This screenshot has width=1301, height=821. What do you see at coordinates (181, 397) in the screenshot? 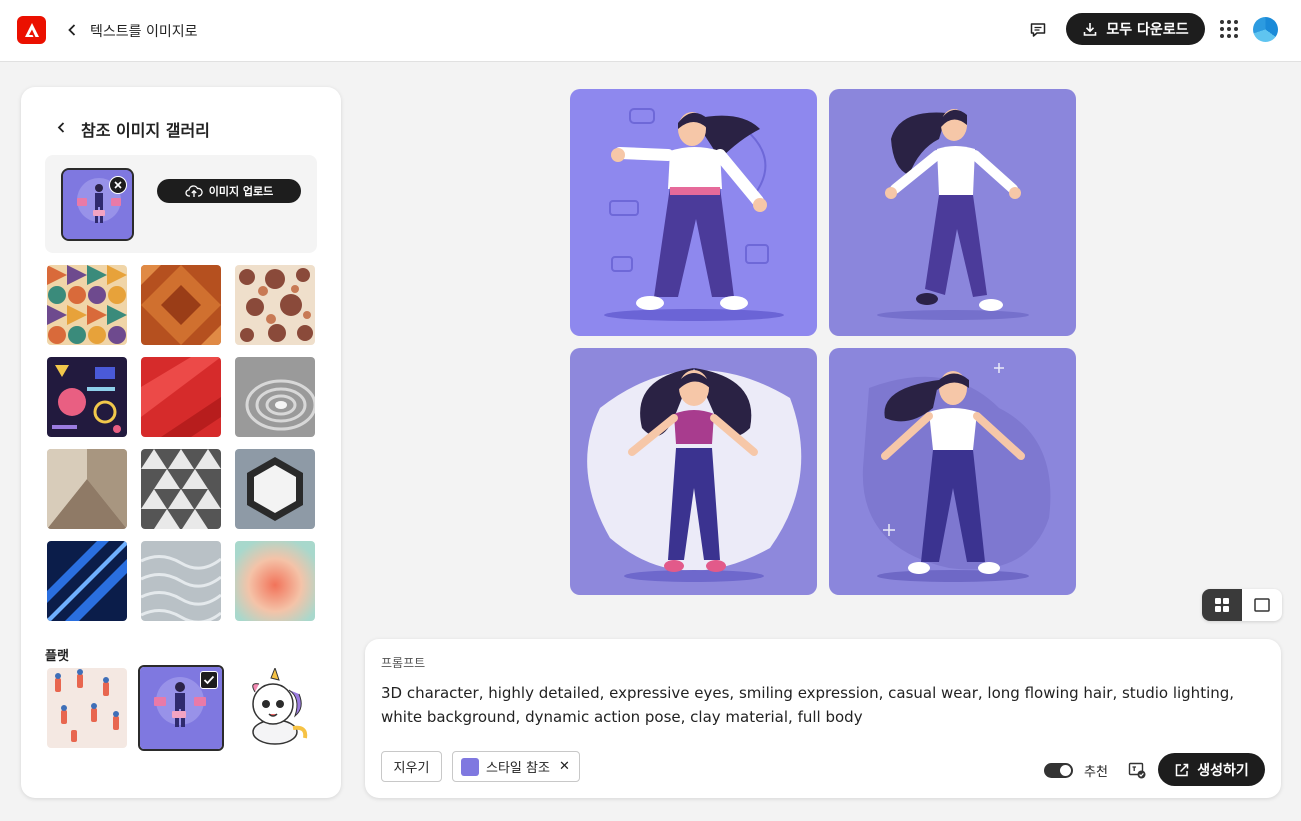
I see `gallery-tile-red-abstract` at bounding box center [181, 397].